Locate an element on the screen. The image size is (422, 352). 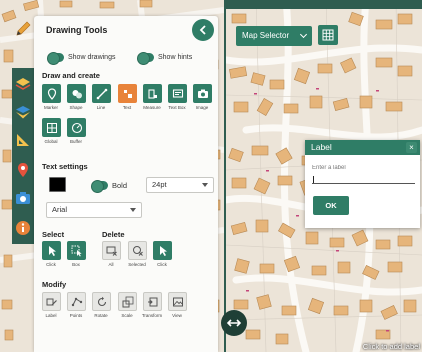
measure-icon is located at coordinates (152, 93).